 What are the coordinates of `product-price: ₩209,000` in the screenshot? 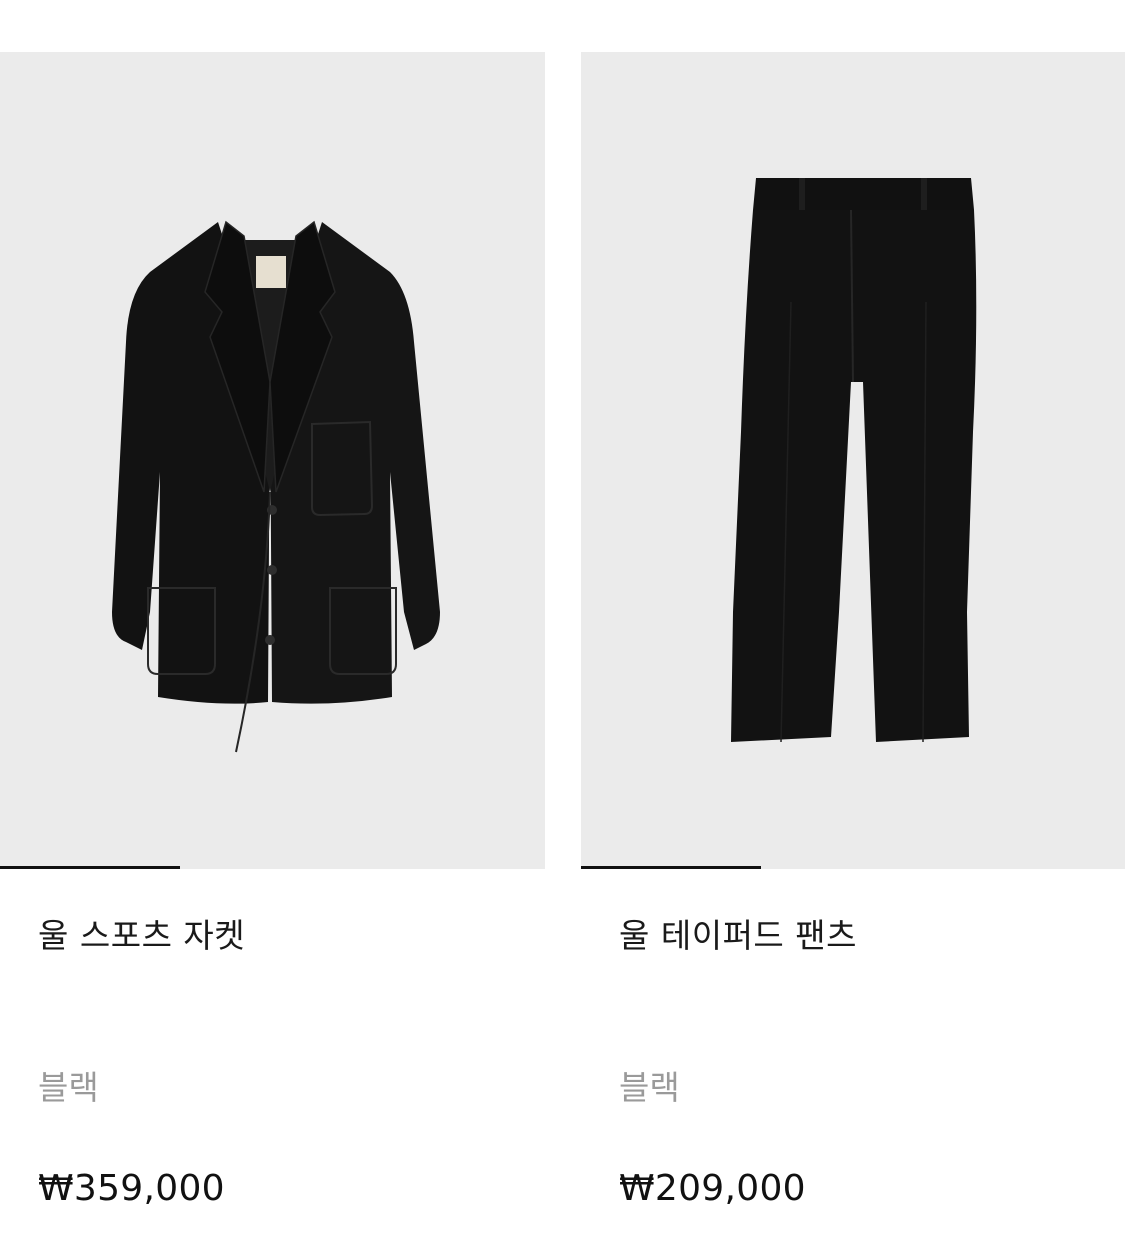 It's located at (712, 1188).